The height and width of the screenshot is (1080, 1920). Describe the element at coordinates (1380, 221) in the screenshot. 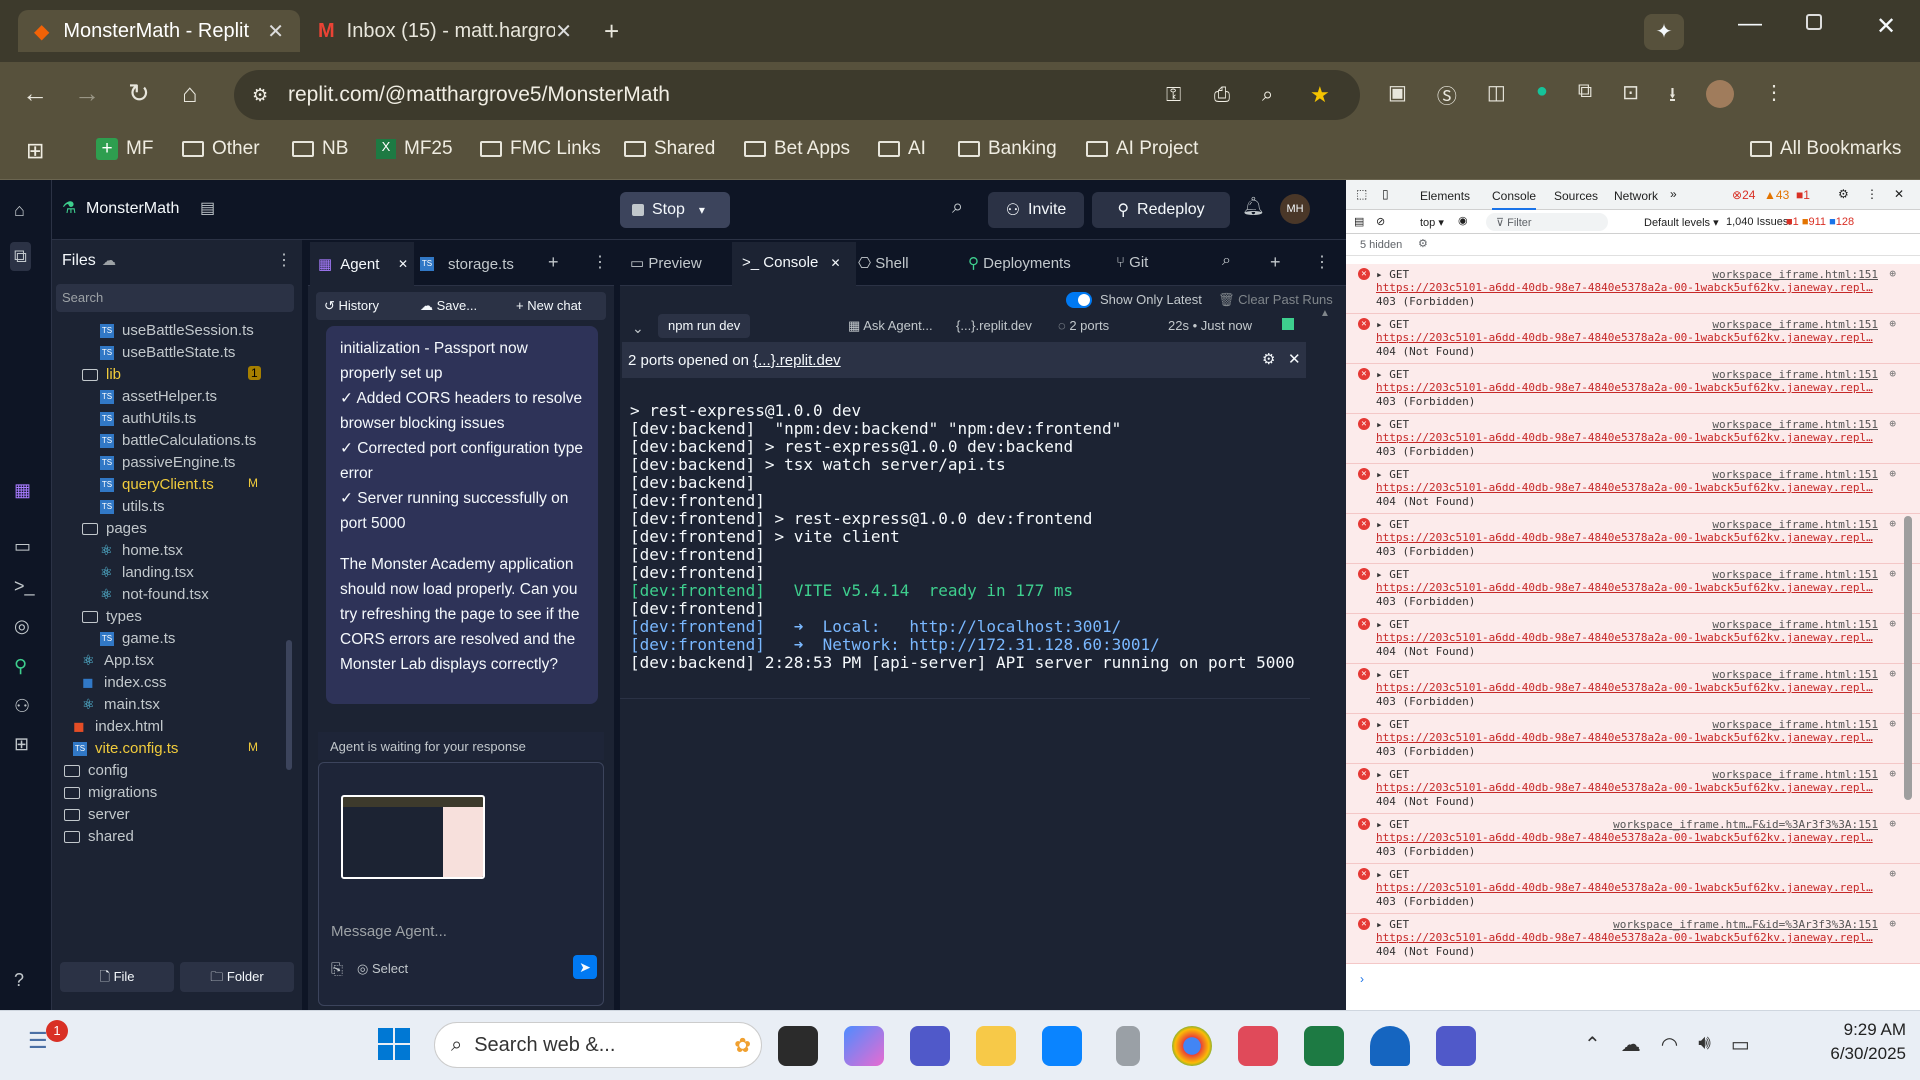

I see `clear-console-icon: ⊘` at that location.